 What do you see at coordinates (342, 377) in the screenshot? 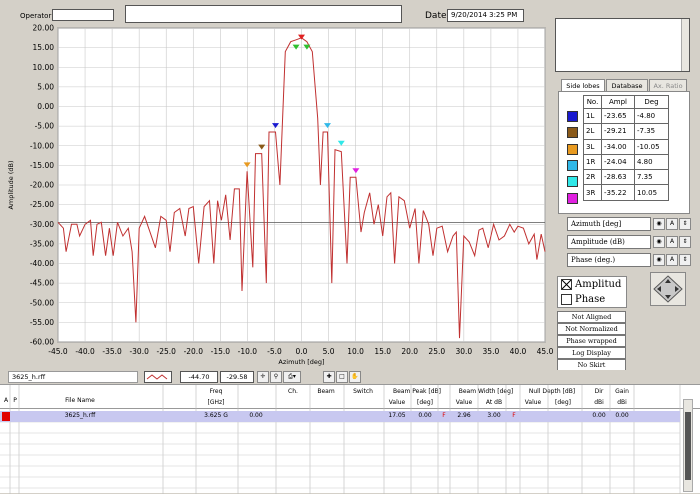
I see `zoom-fit-icon: □` at bounding box center [342, 377].